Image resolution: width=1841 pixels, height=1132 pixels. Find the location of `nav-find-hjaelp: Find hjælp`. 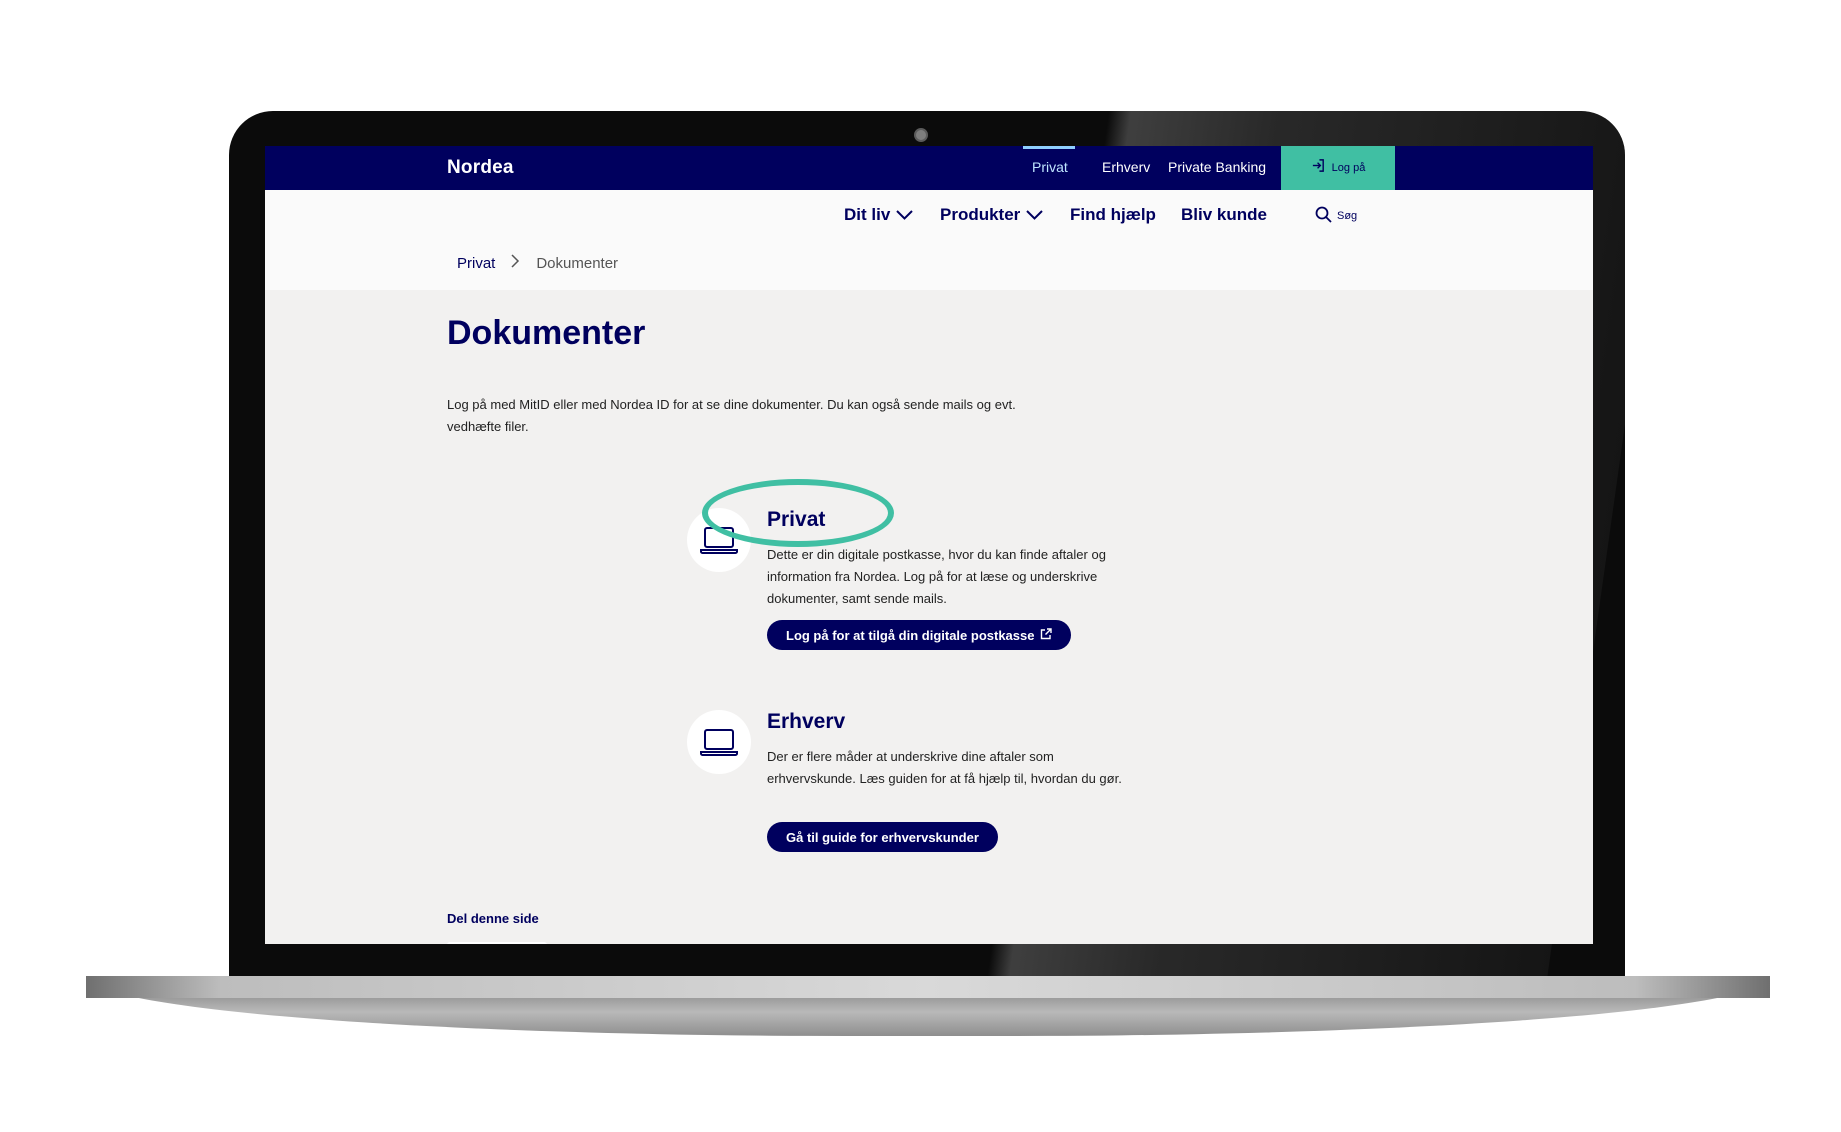

nav-find-hjaelp: Find hjælp is located at coordinates (1113, 215).